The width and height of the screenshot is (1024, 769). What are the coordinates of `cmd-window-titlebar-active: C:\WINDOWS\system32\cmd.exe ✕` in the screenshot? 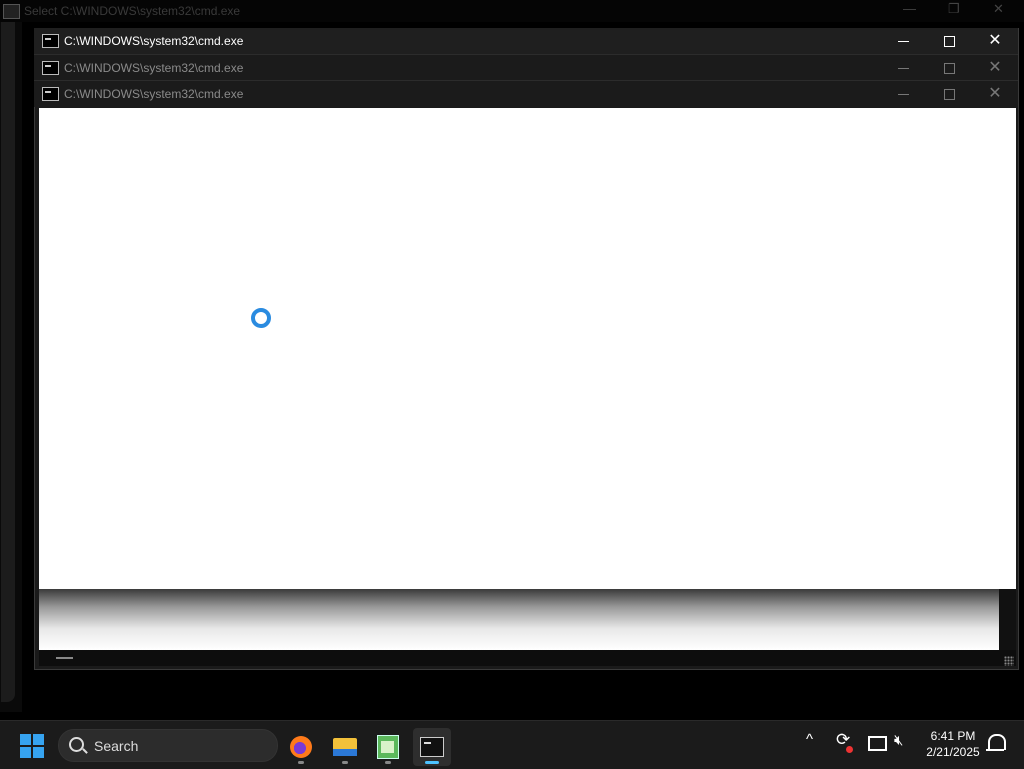 It's located at (526, 41).